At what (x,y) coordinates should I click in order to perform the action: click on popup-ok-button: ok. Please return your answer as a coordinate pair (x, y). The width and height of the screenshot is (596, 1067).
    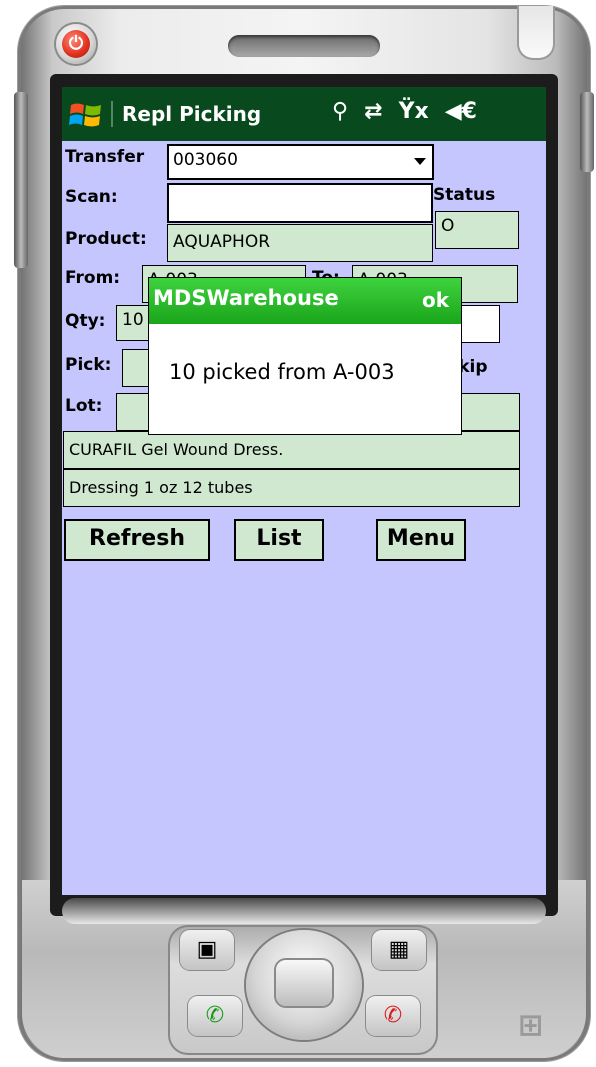
    Looking at the image, I should click on (435, 300).